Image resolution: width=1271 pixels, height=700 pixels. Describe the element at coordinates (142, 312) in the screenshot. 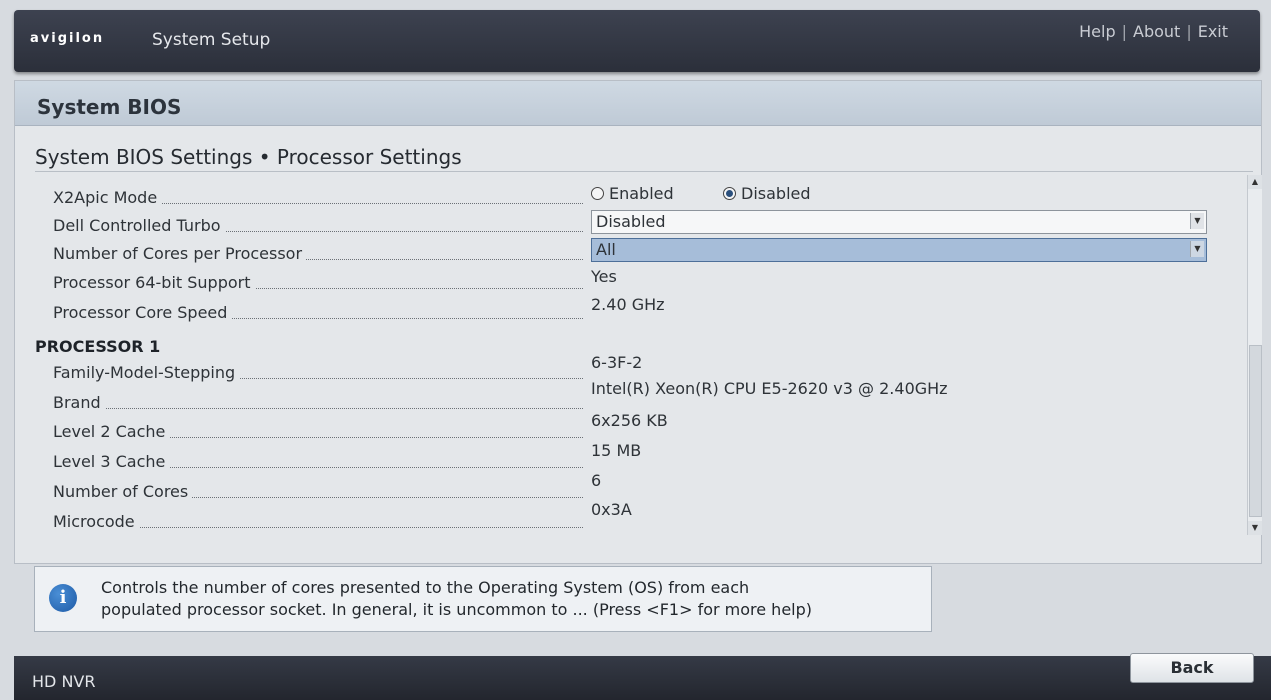

I see `setting-label: Processor Core Speed` at that location.